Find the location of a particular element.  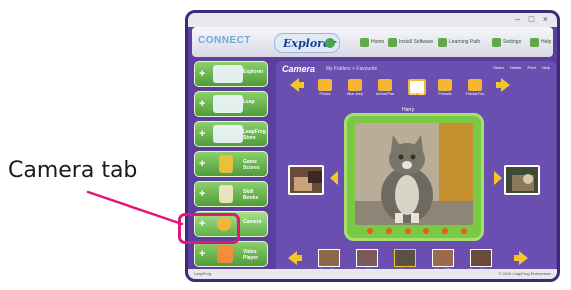

toolbar-help-button: Help is located at coordinates (540, 42).